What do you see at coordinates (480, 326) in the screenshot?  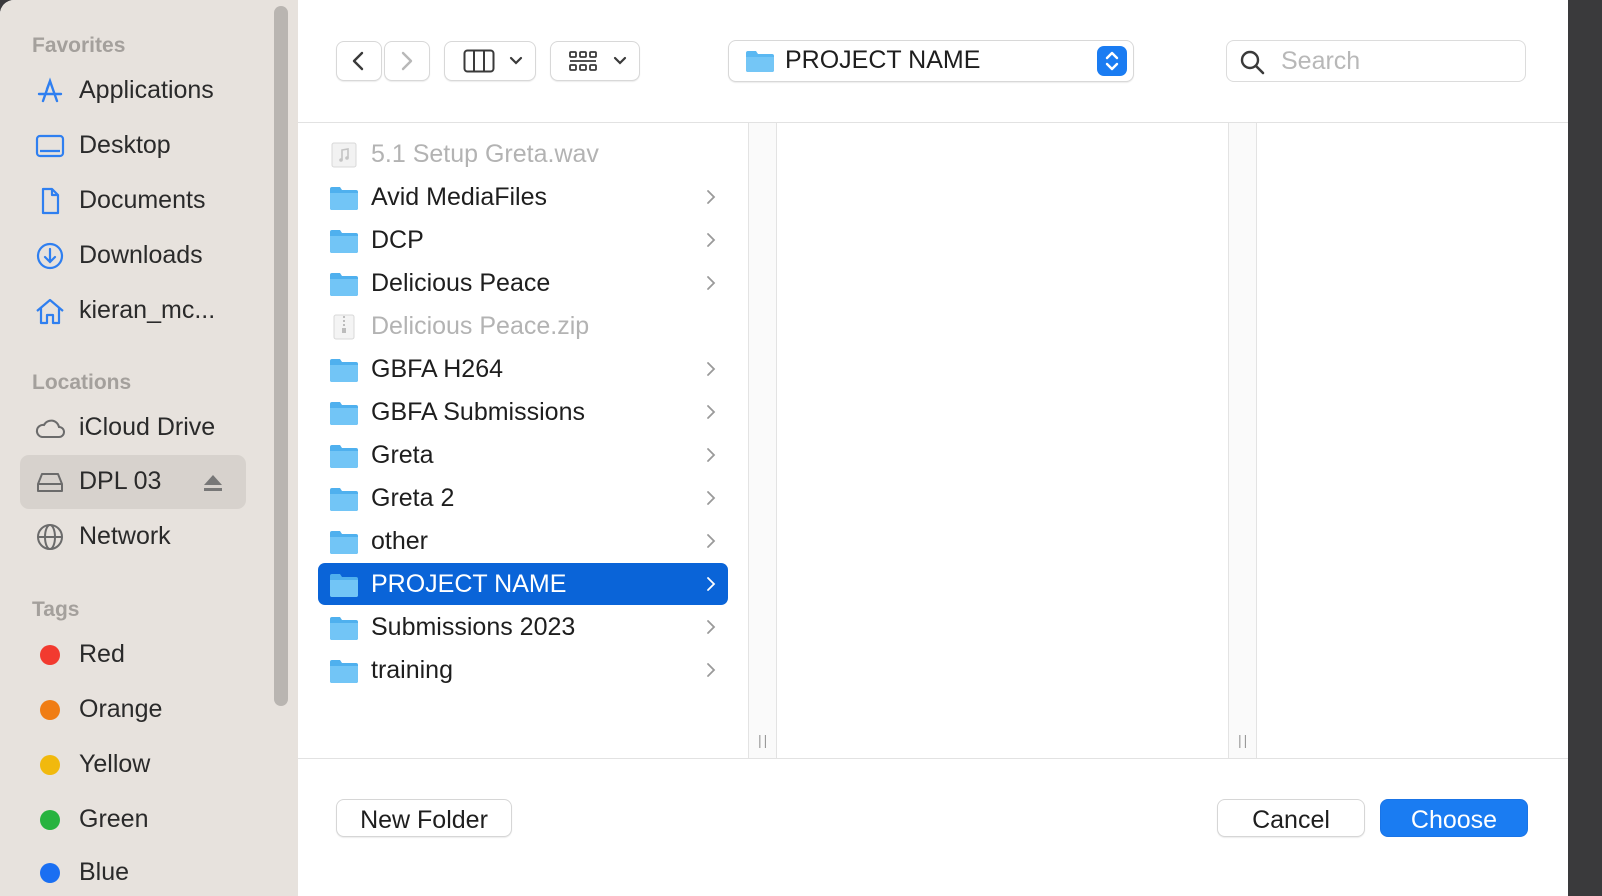 I see `item-label: Delicious Peace.zip` at bounding box center [480, 326].